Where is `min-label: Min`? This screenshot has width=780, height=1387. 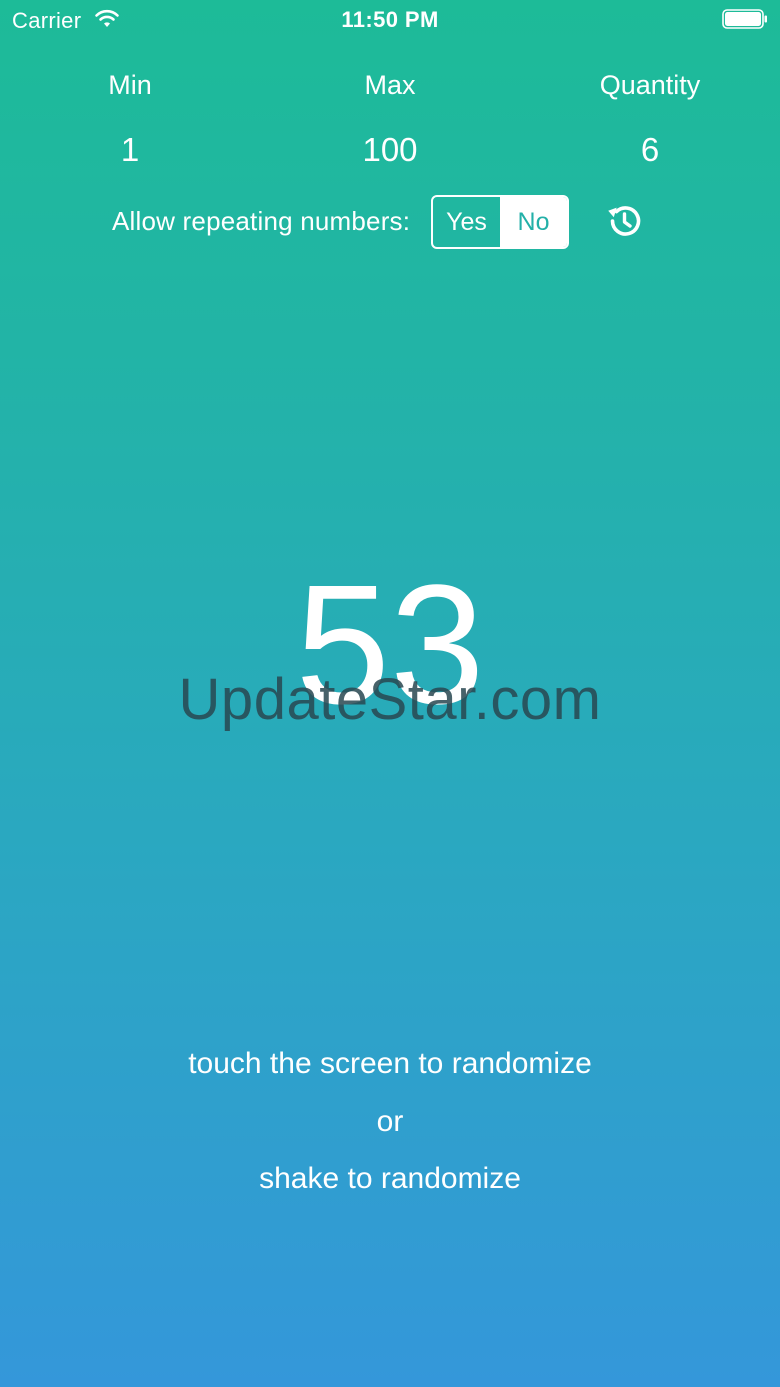 min-label: Min is located at coordinates (130, 85).